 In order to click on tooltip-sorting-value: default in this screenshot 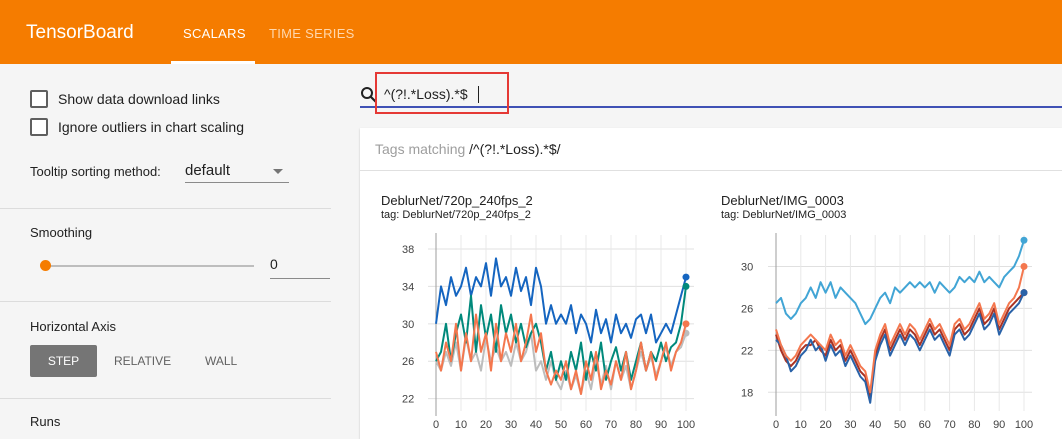, I will do `click(208, 170)`.